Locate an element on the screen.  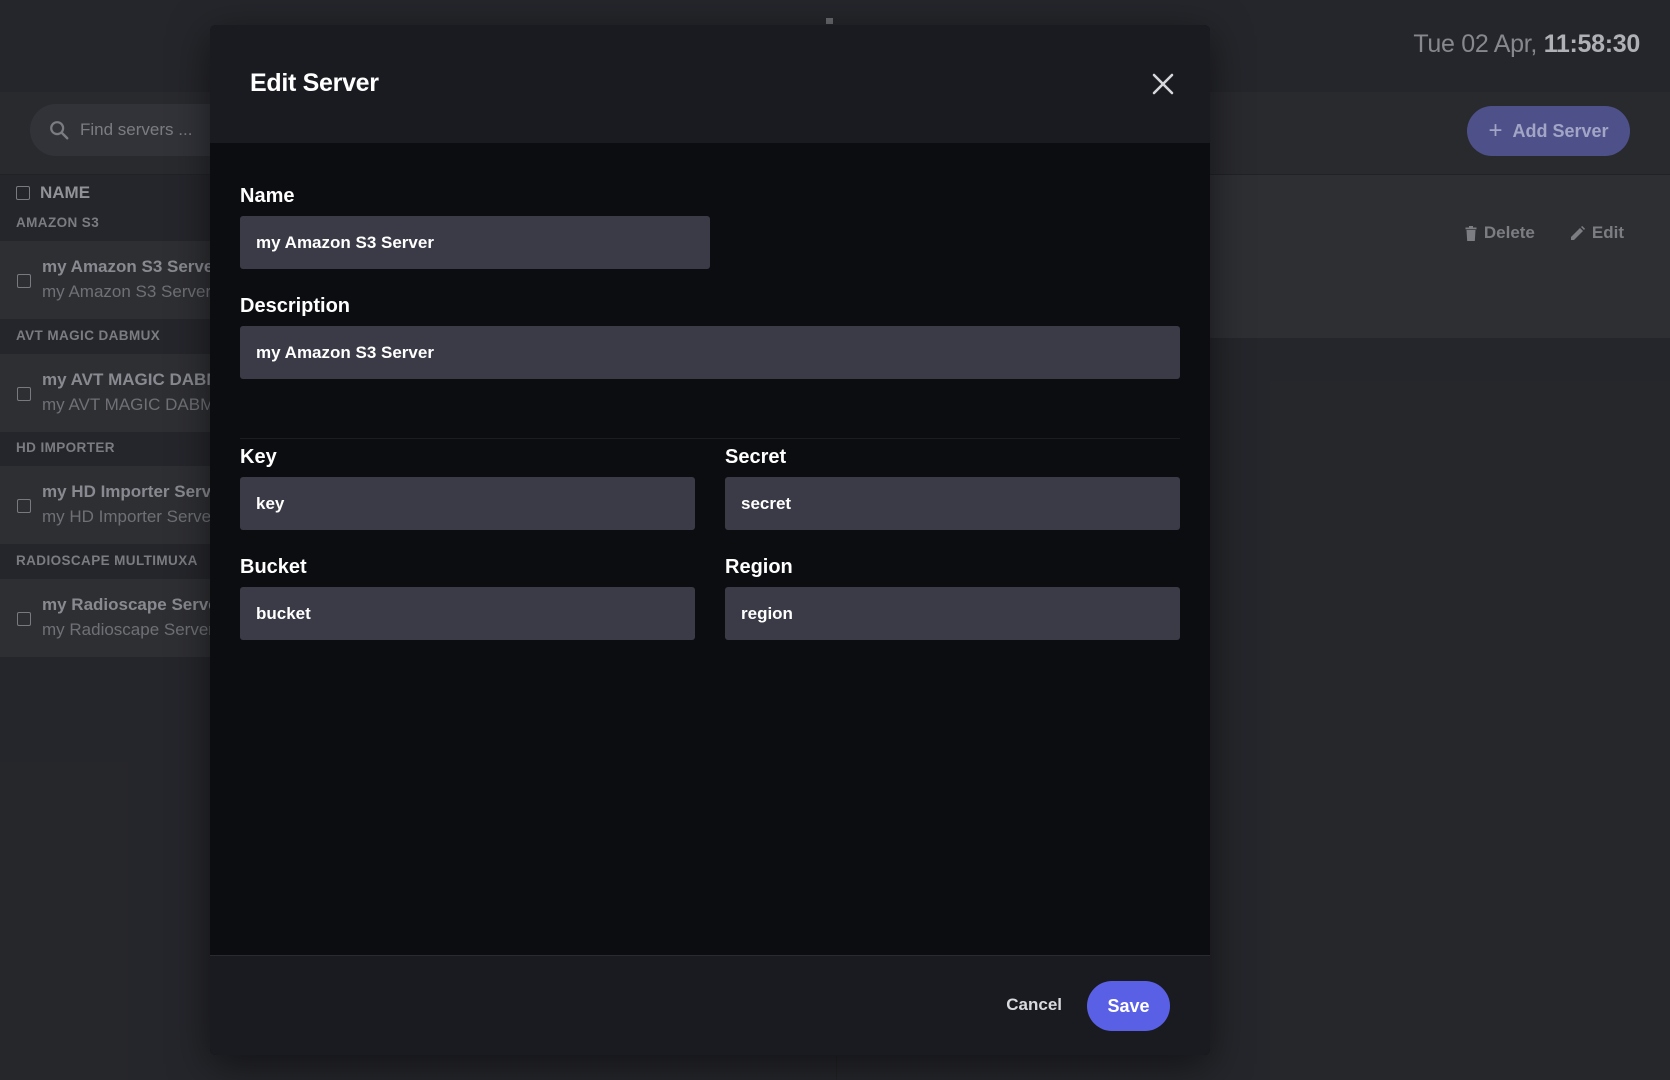
description-label: Description is located at coordinates (295, 306).